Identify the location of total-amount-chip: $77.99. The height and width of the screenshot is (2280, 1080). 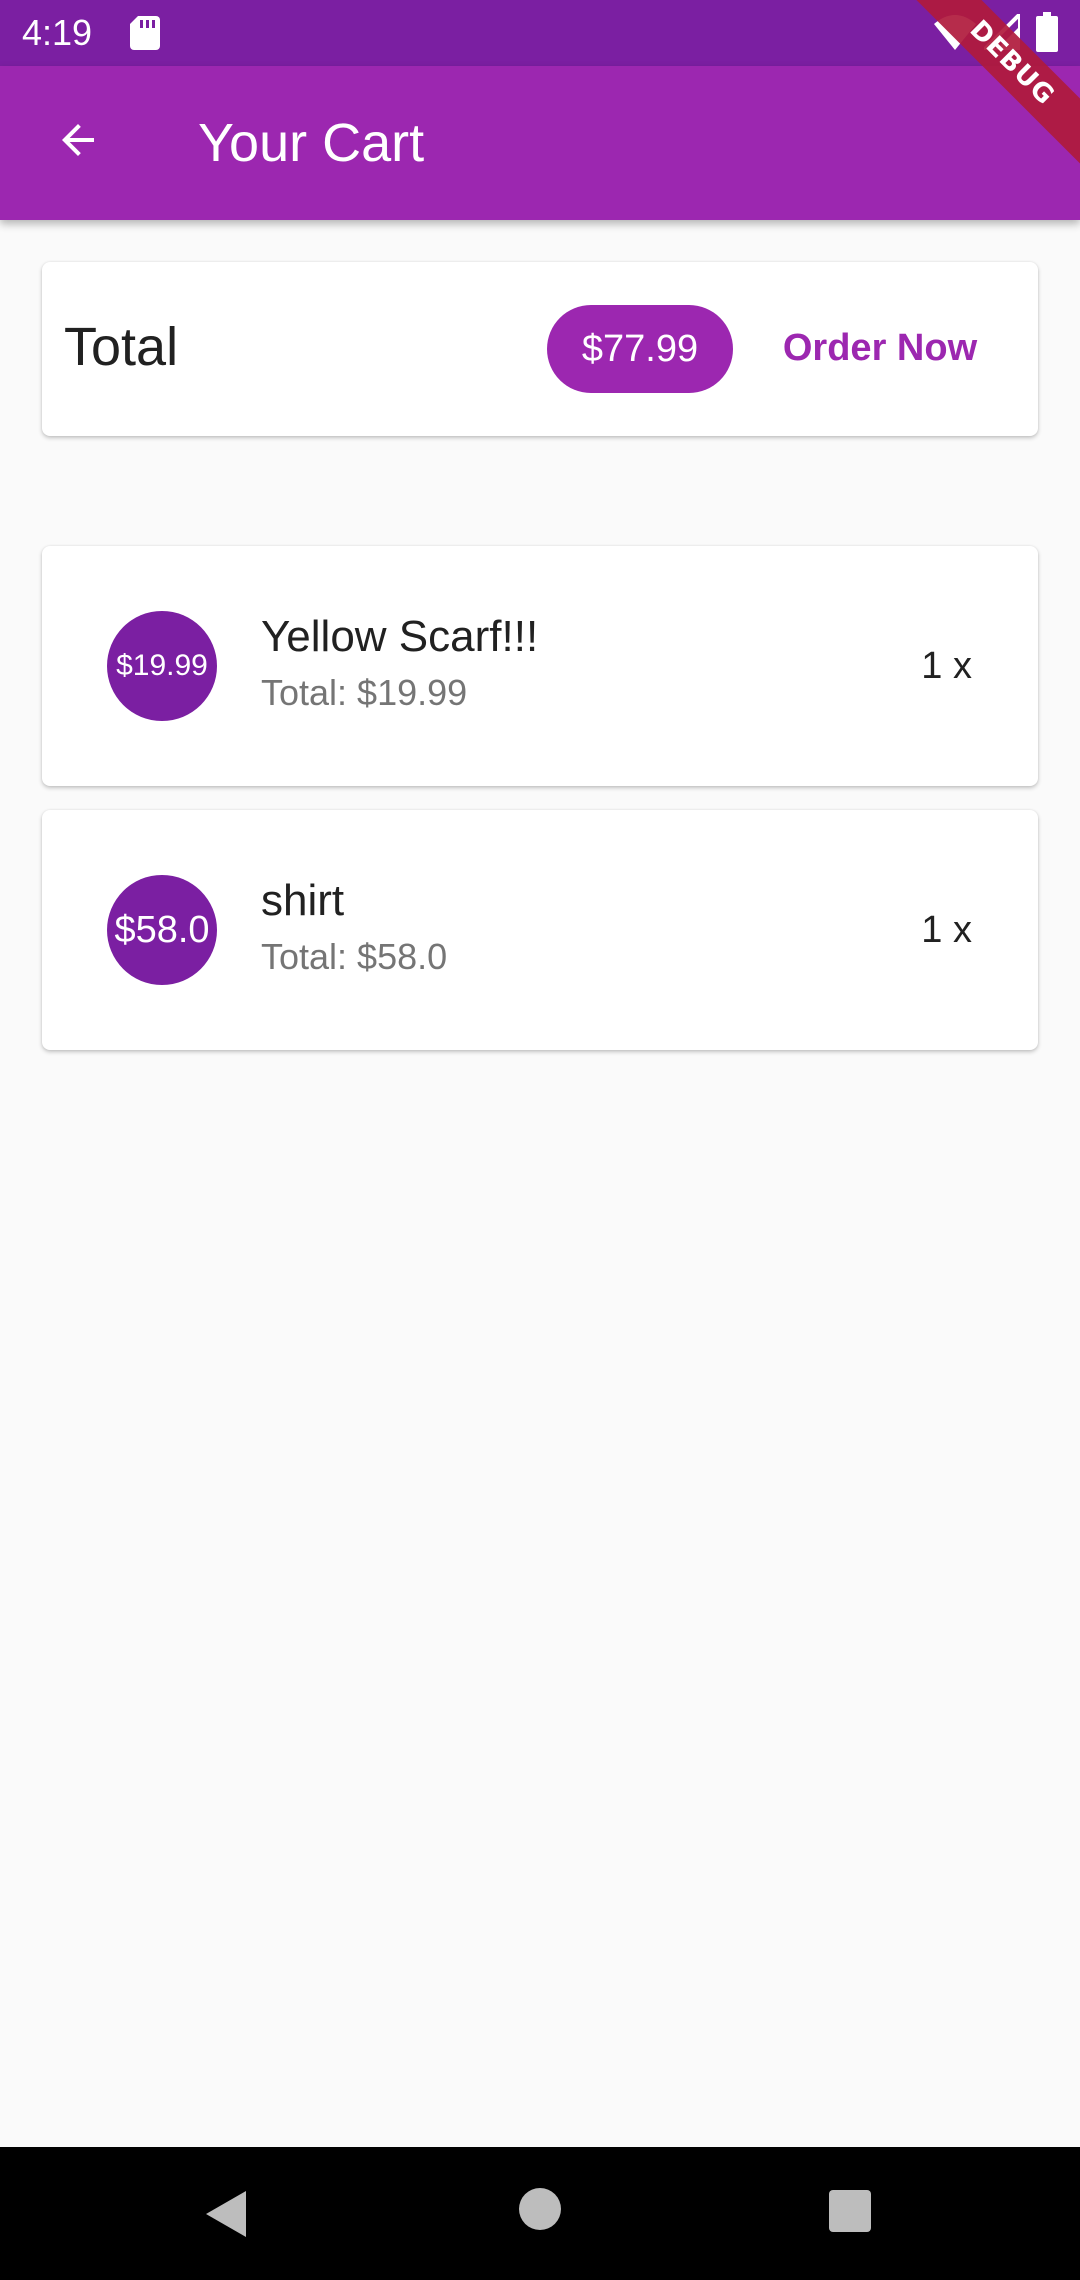
(640, 349).